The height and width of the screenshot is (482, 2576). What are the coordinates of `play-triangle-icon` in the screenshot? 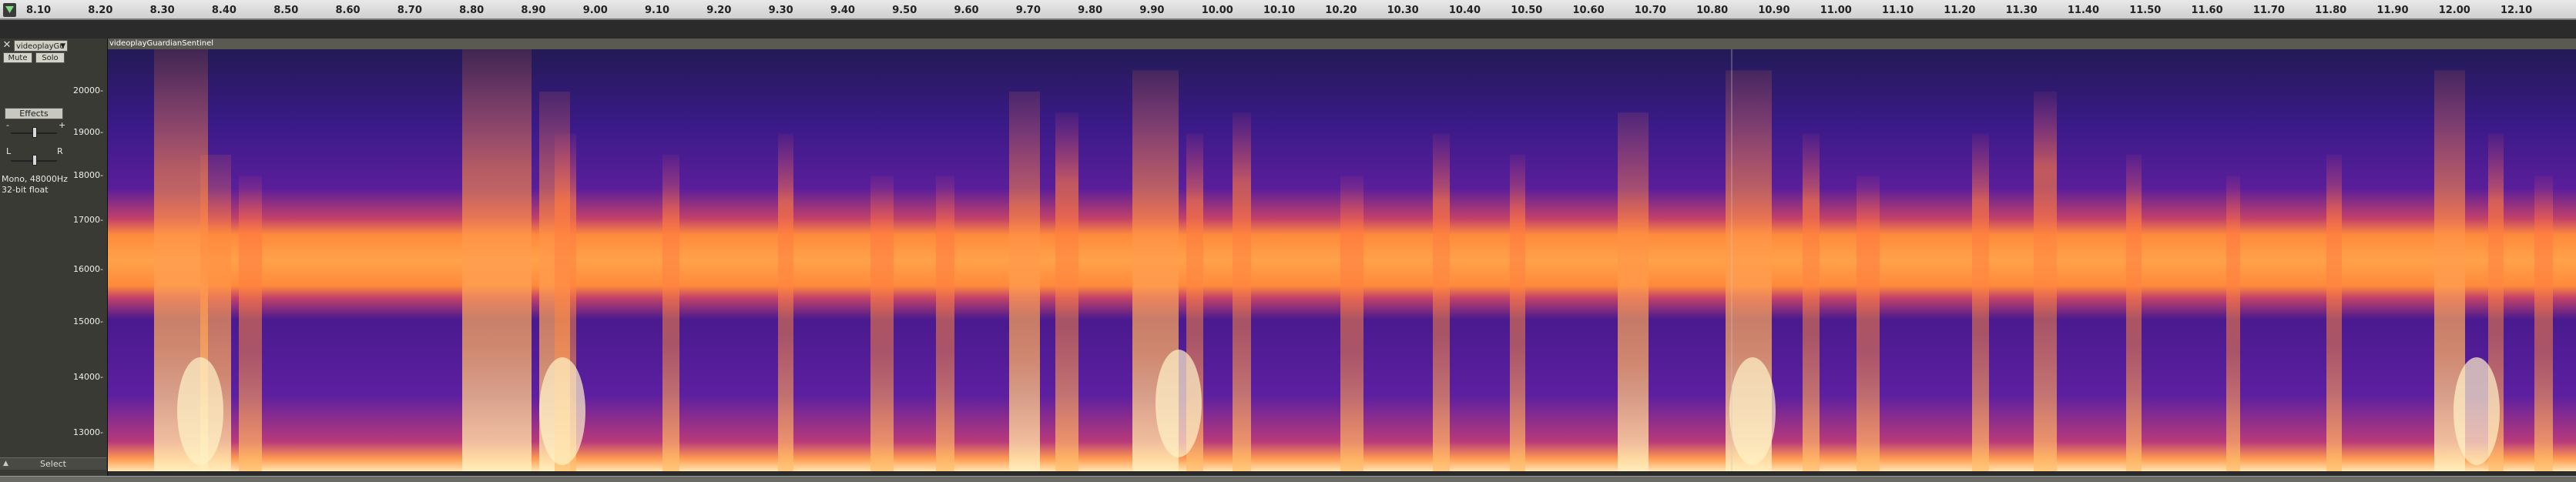 It's located at (9, 9).